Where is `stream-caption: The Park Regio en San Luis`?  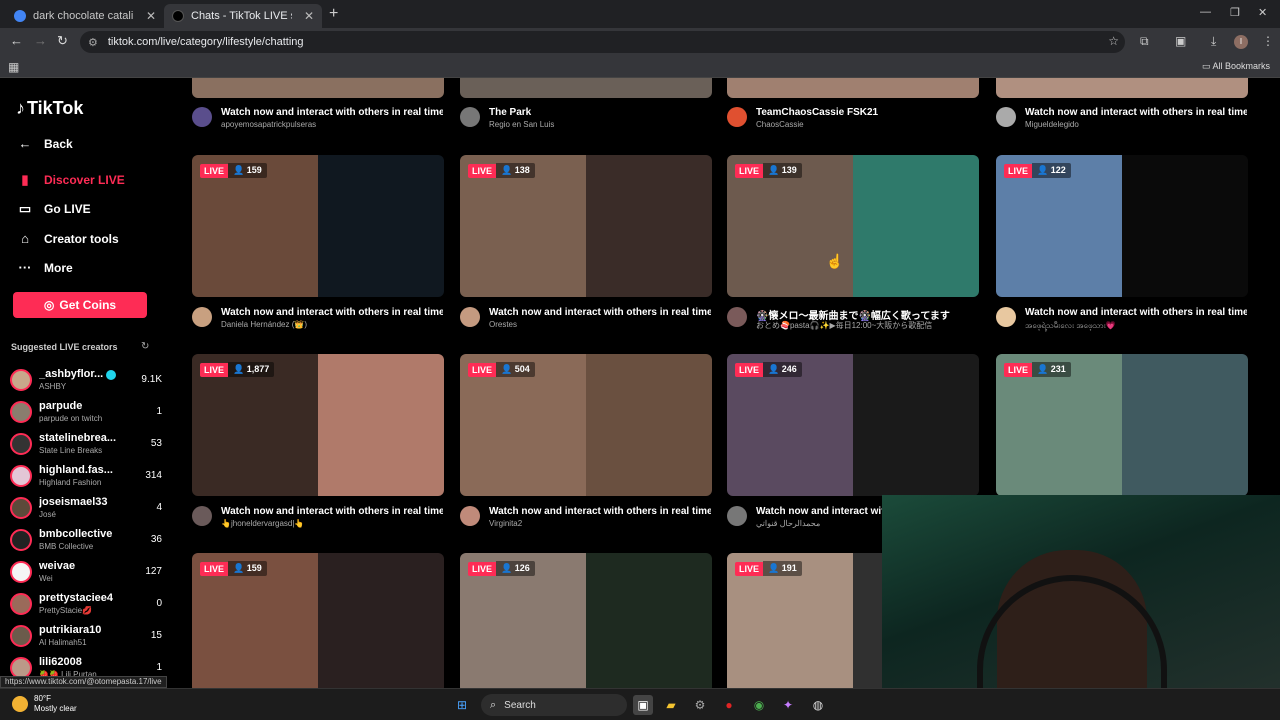
stream-caption: The Park Regio en San Luis is located at coordinates (586, 119).